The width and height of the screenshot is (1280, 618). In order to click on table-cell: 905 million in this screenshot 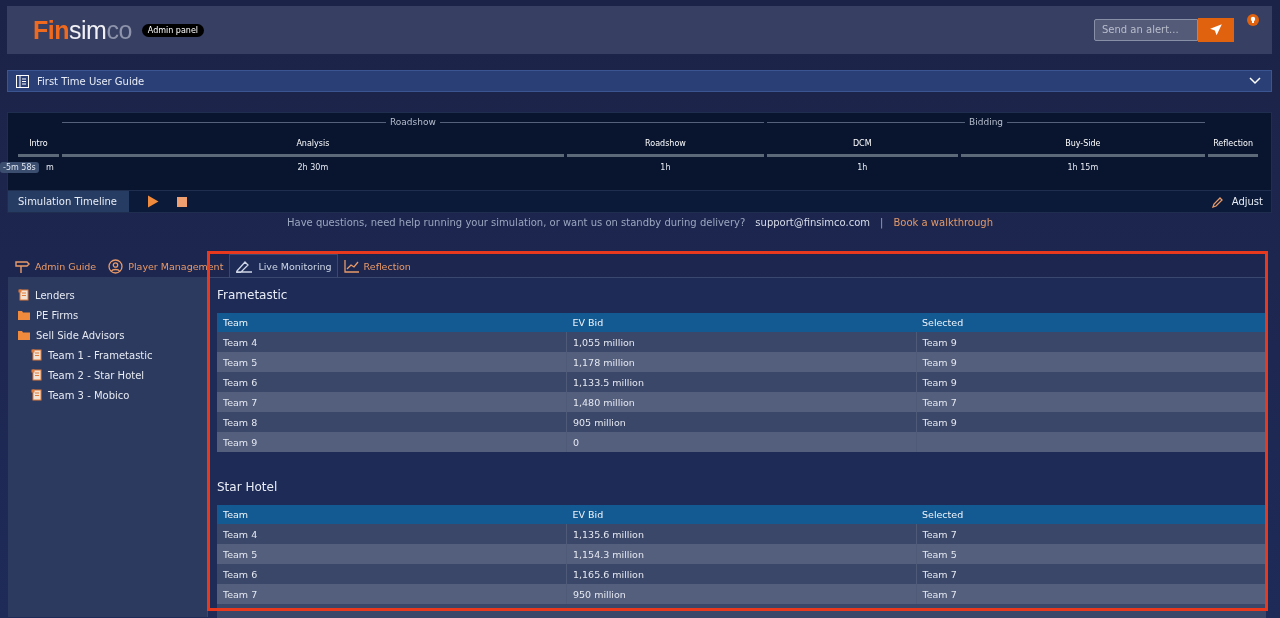, I will do `click(741, 422)`.